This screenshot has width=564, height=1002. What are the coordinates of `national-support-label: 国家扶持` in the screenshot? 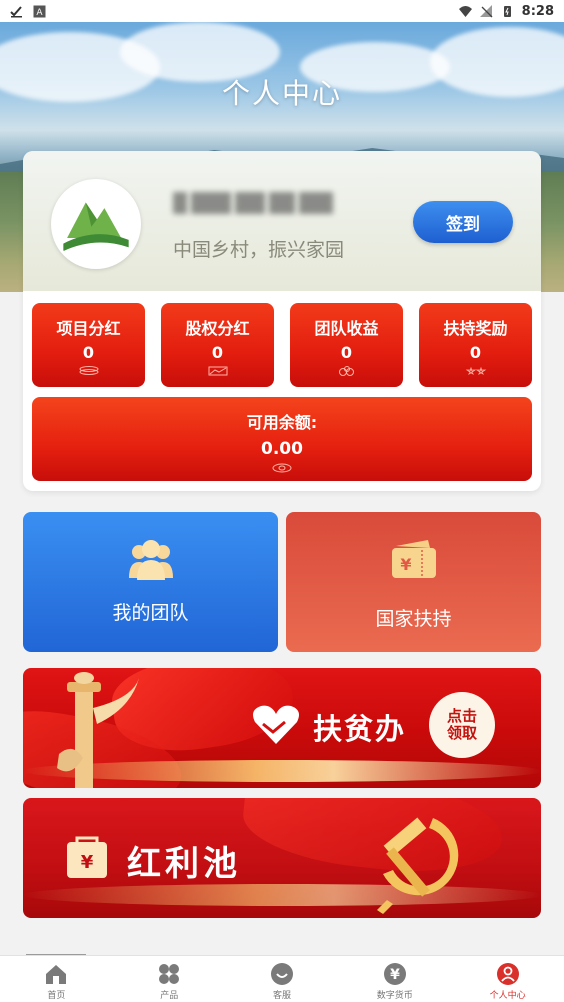 It's located at (413, 619).